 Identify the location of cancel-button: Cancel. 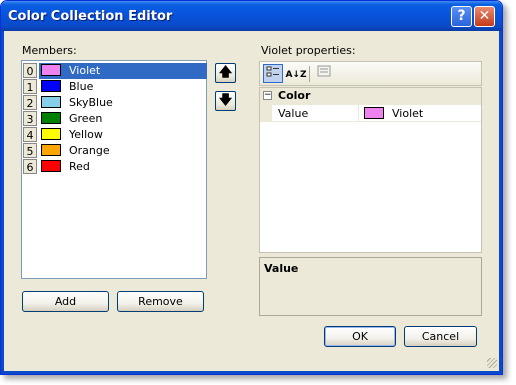
(440, 336).